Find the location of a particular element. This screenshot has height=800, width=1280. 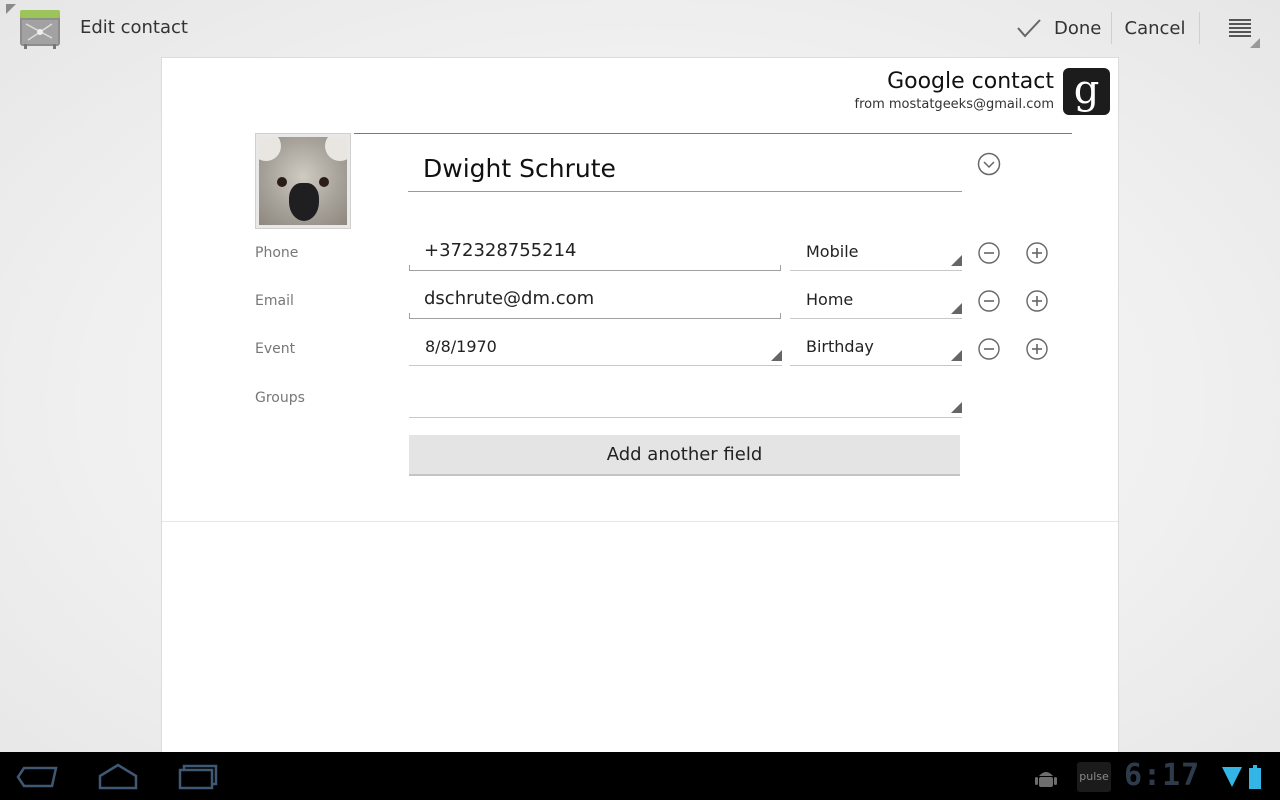

done-button: Done is located at coordinates (1060, 28).